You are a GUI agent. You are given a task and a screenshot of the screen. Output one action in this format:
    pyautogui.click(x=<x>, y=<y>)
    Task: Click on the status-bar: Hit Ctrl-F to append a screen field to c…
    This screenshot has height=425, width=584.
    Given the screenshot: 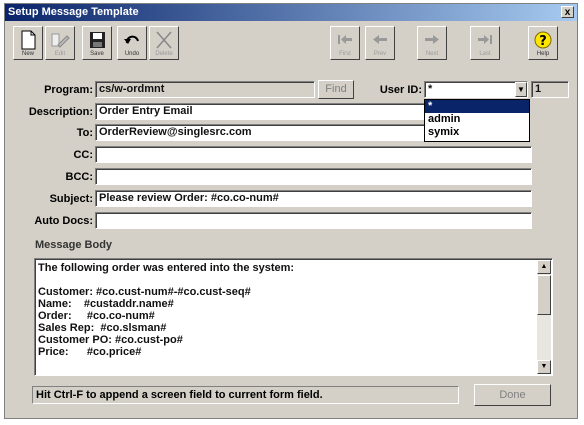 What is the action you would take?
    pyautogui.click(x=245, y=395)
    